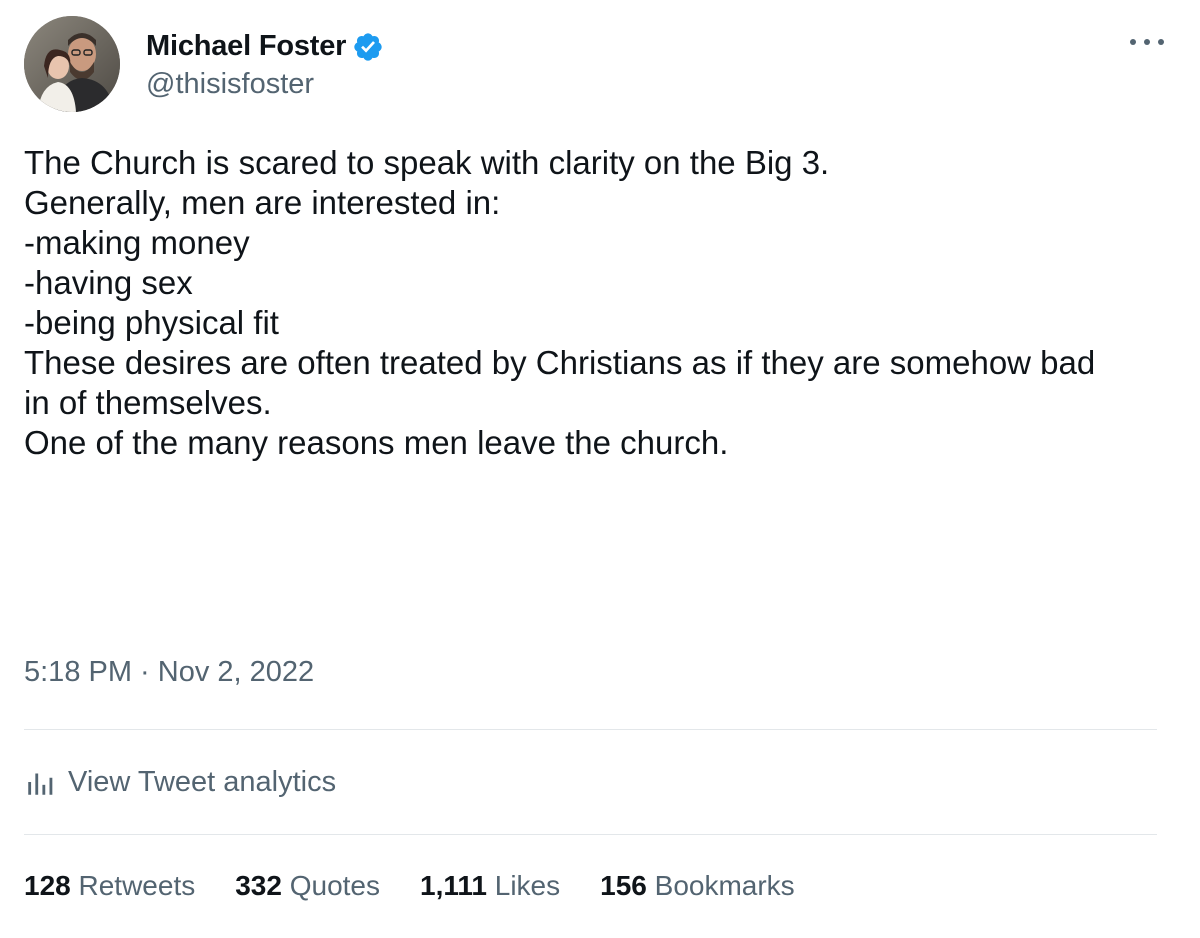 This screenshot has width=1200, height=938. What do you see at coordinates (137, 242) in the screenshot?
I see `tweet-line: -making money` at bounding box center [137, 242].